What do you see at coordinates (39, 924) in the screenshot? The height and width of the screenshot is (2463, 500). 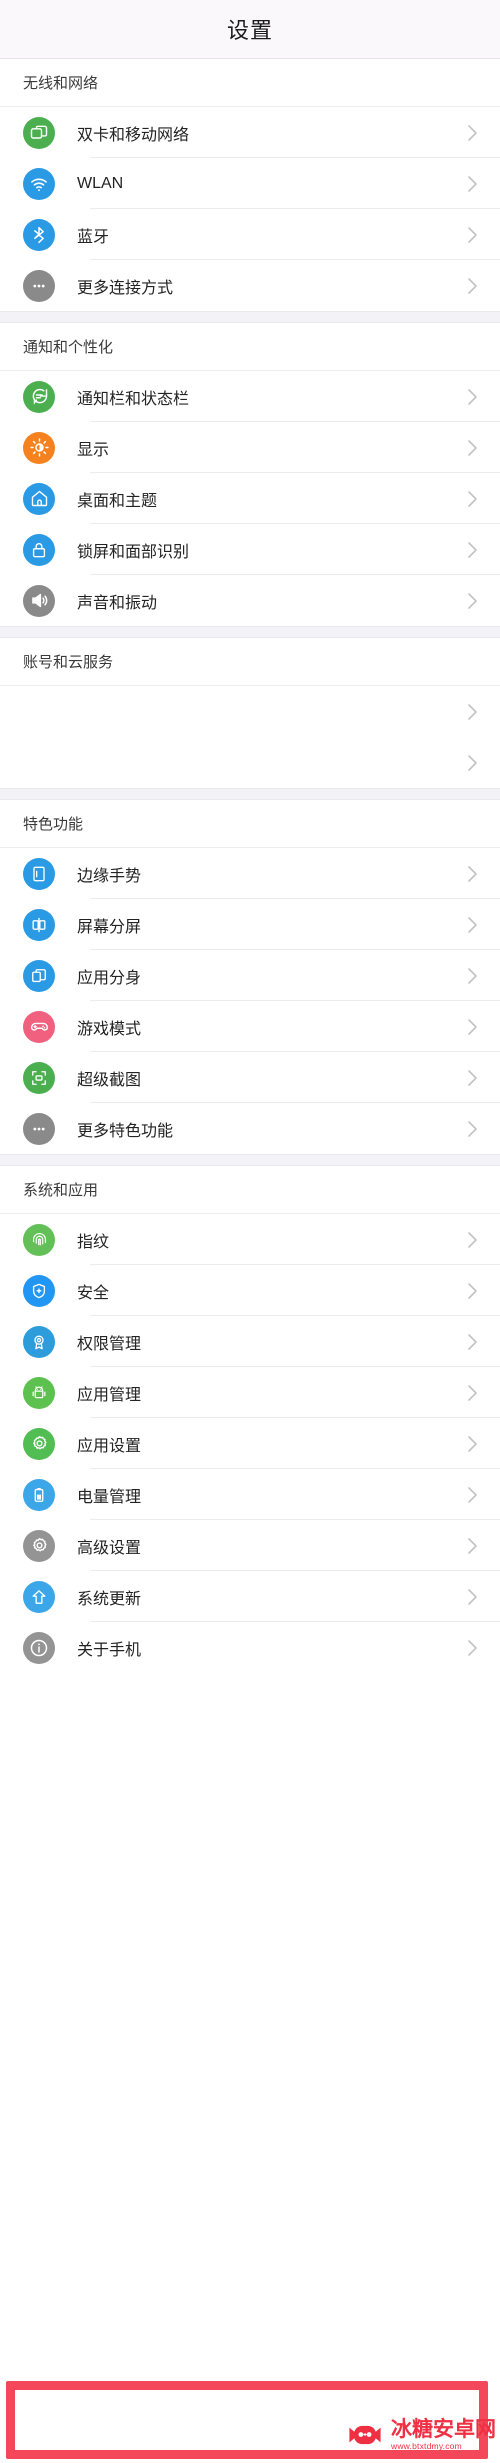 I see `split-screen-icon` at bounding box center [39, 924].